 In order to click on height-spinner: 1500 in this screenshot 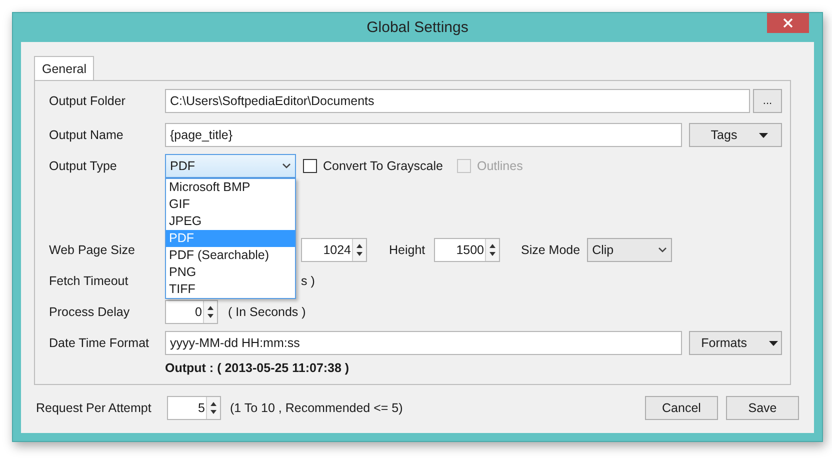, I will do `click(467, 250)`.